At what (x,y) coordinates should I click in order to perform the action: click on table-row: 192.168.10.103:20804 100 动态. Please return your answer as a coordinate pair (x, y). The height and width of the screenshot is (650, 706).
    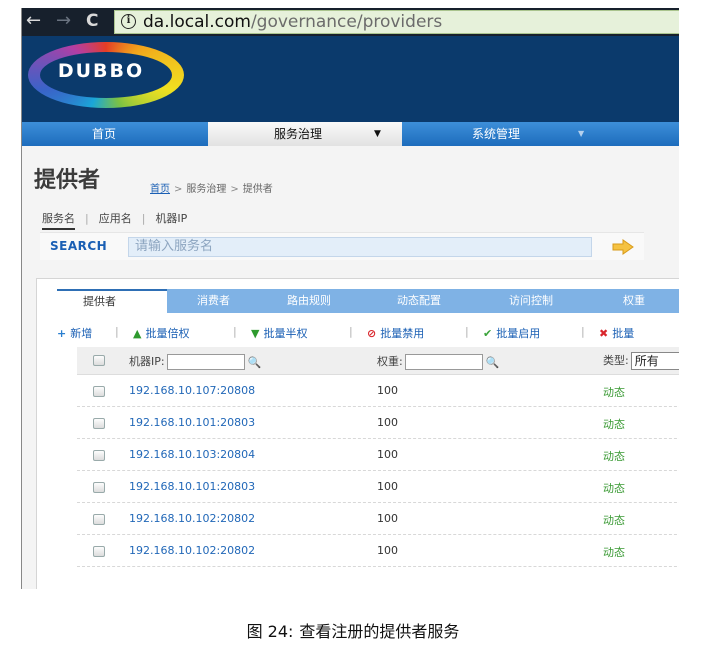
    Looking at the image, I should click on (378, 455).